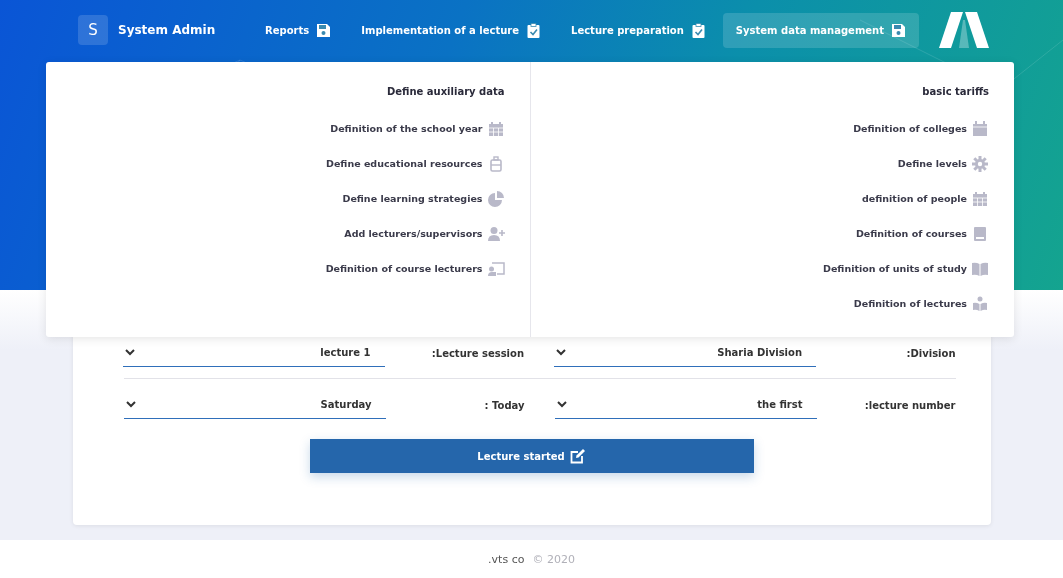 Image resolution: width=1063 pixels, height=578 pixels. What do you see at coordinates (531, 456) in the screenshot?
I see `start-lecture-button: Lecture started` at bounding box center [531, 456].